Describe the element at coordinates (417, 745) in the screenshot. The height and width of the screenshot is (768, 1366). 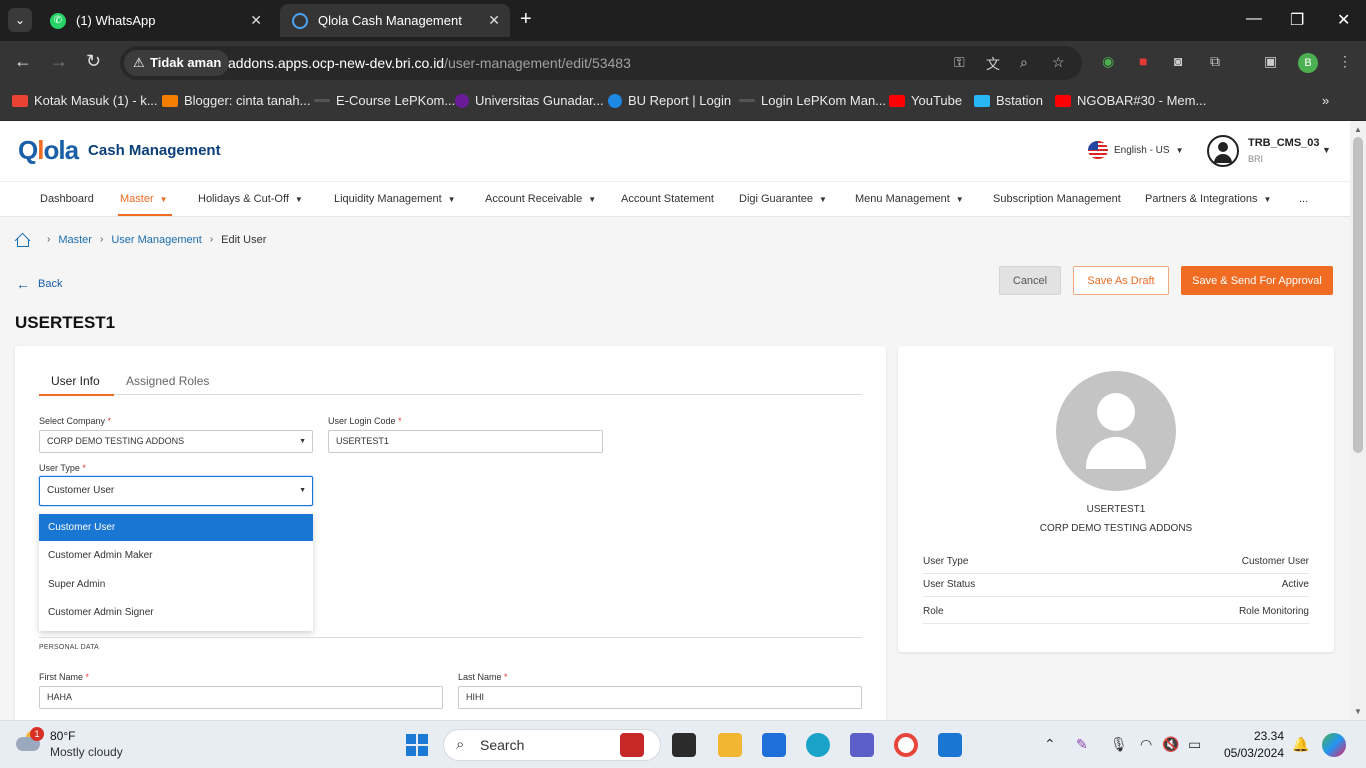
I see `windows-start-icon` at that location.